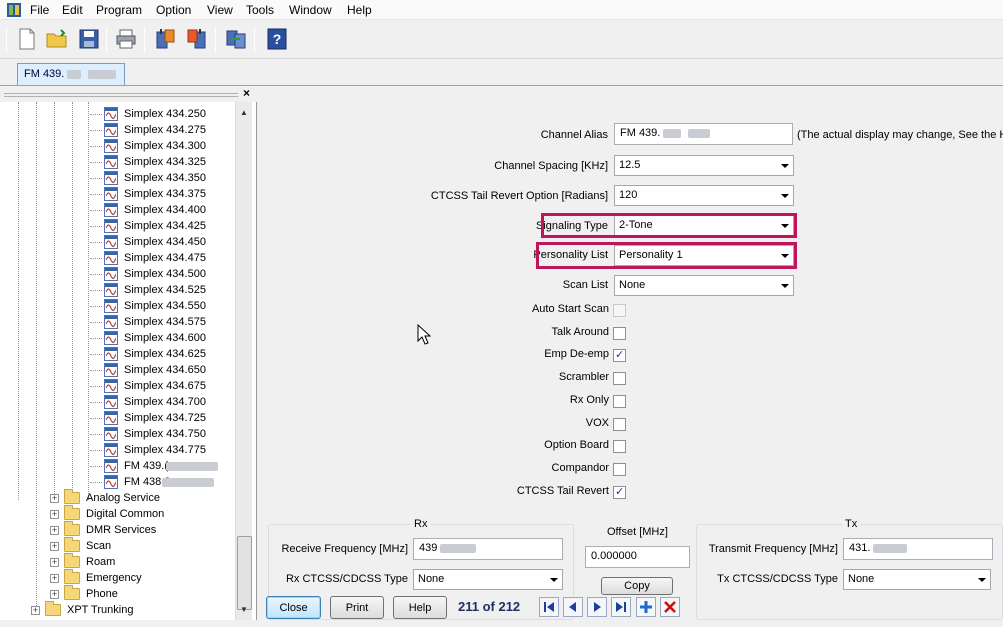 This screenshot has width=1003, height=627. I want to click on tree-item-channel: Simplex 434.650, so click(117, 370).